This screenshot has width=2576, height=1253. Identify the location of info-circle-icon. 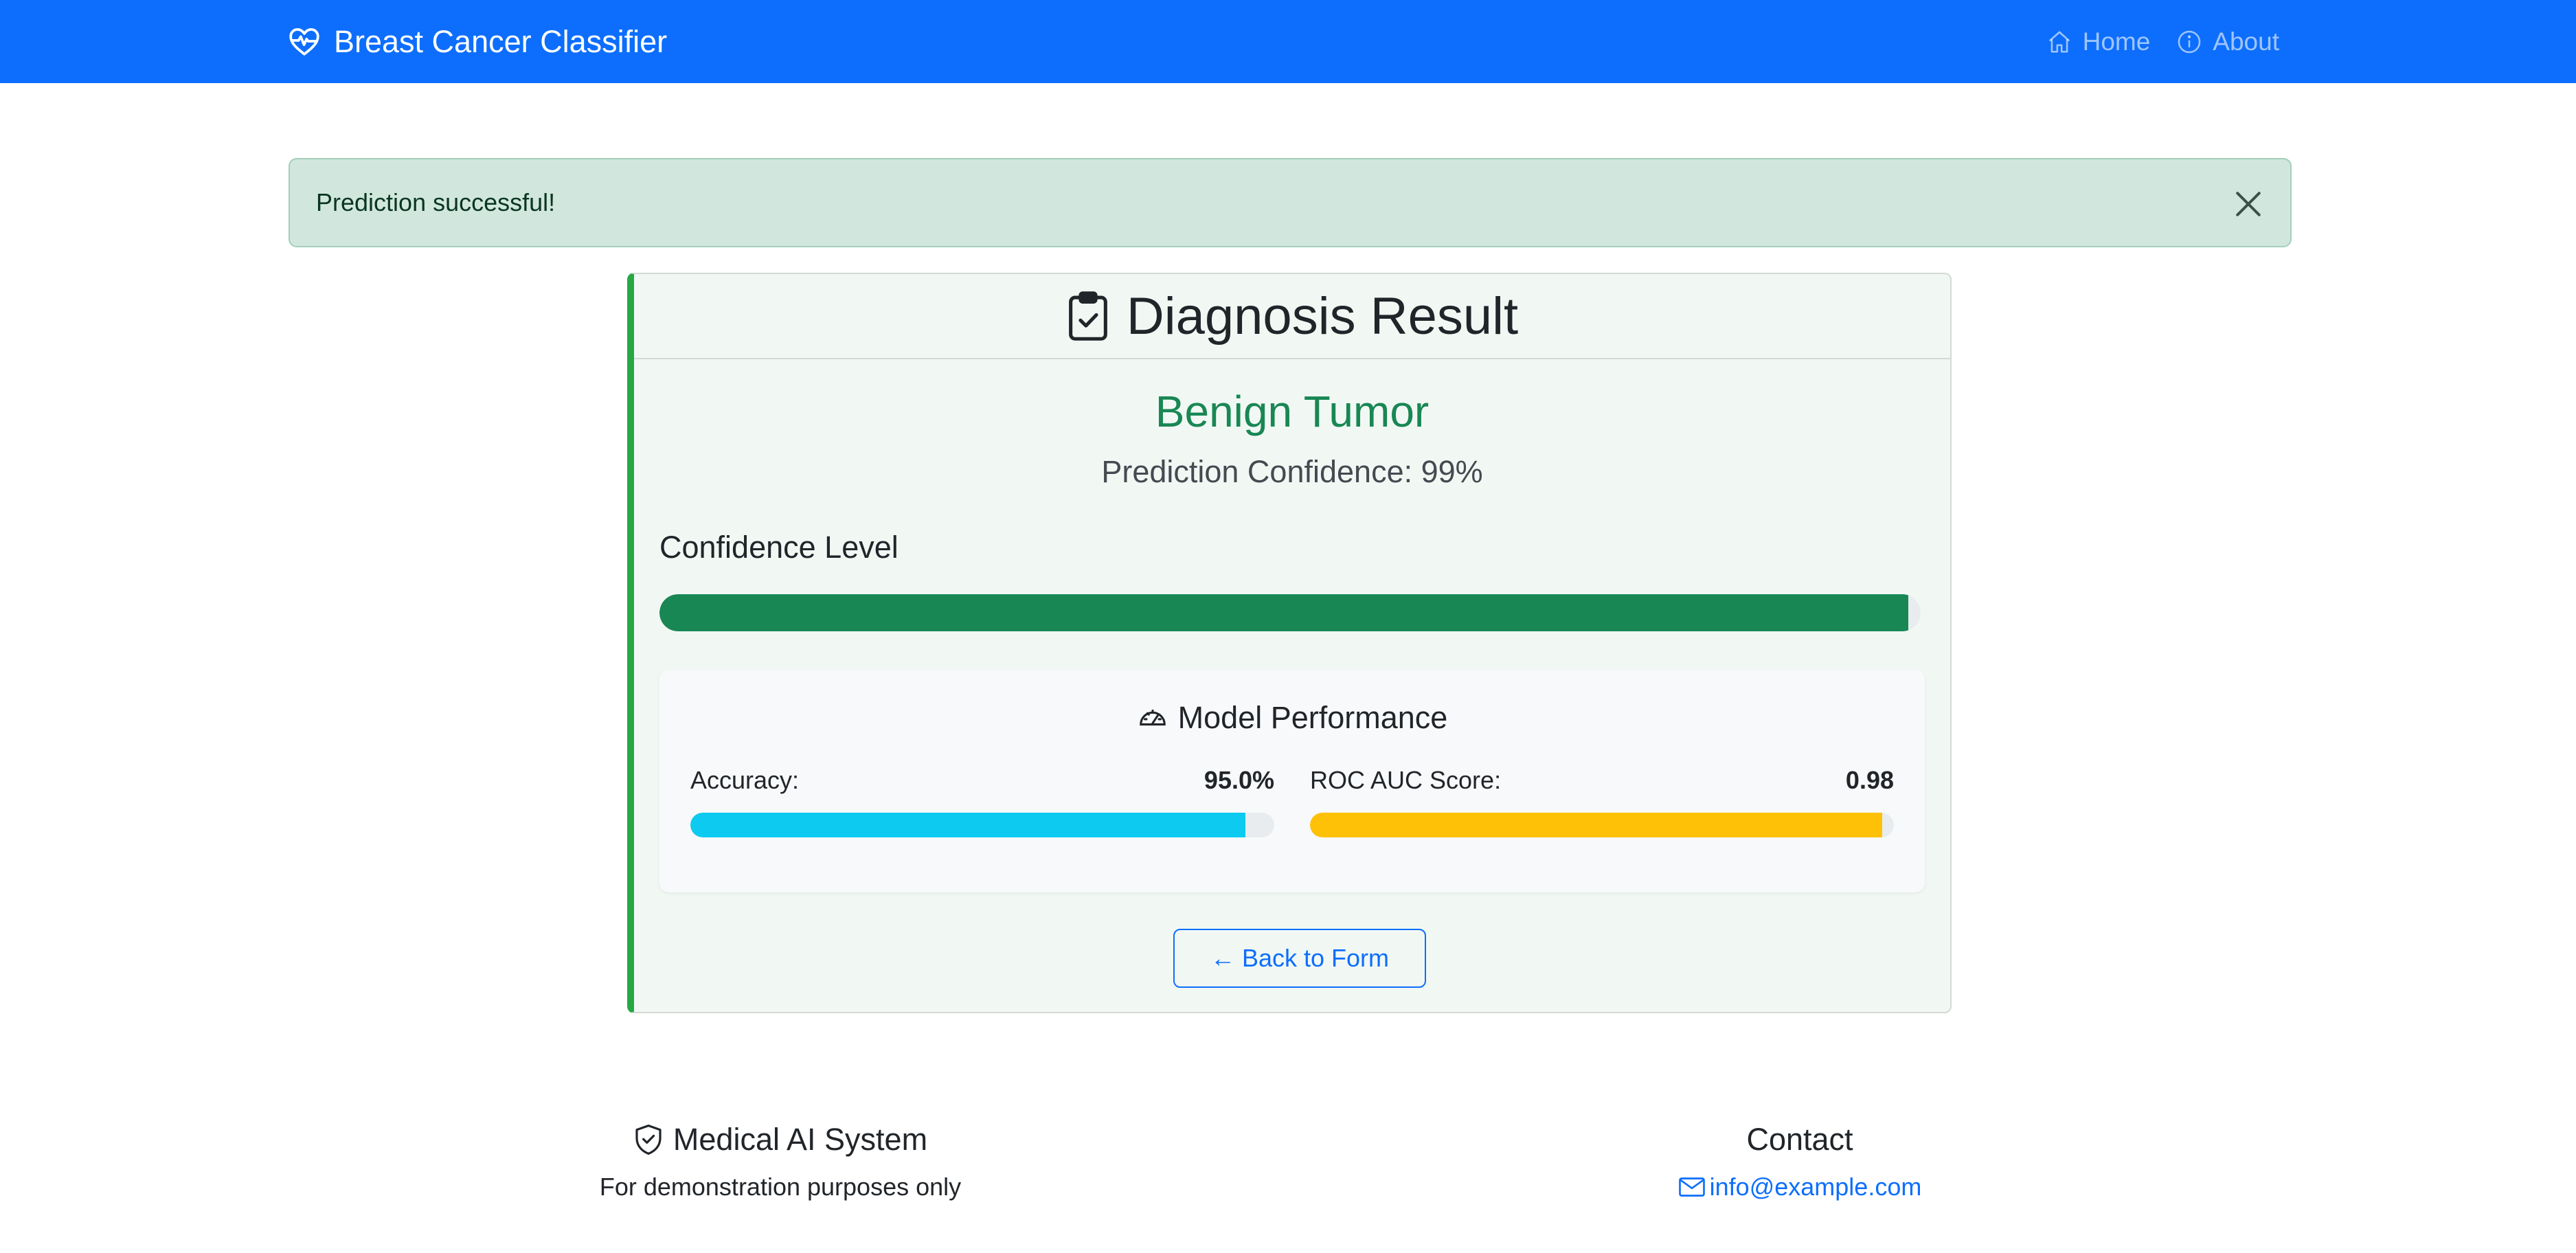
(2189, 41).